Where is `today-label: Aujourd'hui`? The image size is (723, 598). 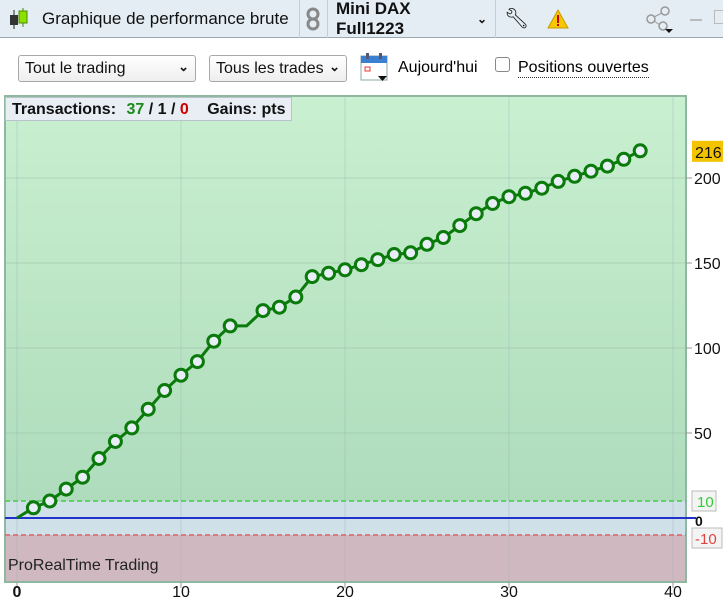
today-label: Aujourd'hui is located at coordinates (438, 68).